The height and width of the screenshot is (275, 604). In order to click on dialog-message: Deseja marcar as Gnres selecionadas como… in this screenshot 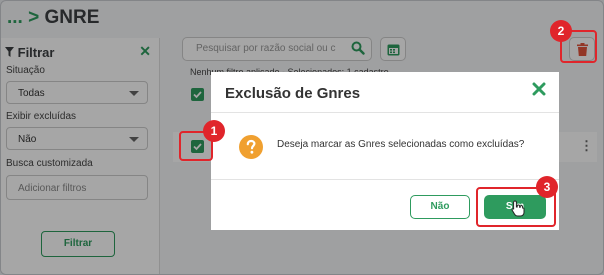, I will do `click(401, 144)`.